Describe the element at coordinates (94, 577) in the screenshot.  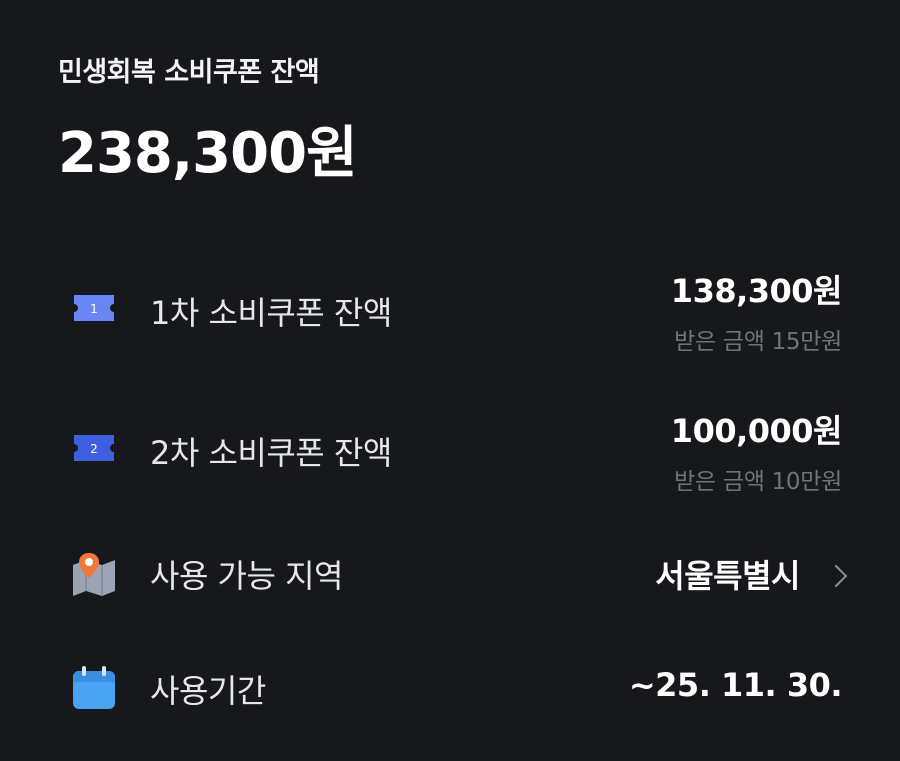
I see `map-pin-icon` at that location.